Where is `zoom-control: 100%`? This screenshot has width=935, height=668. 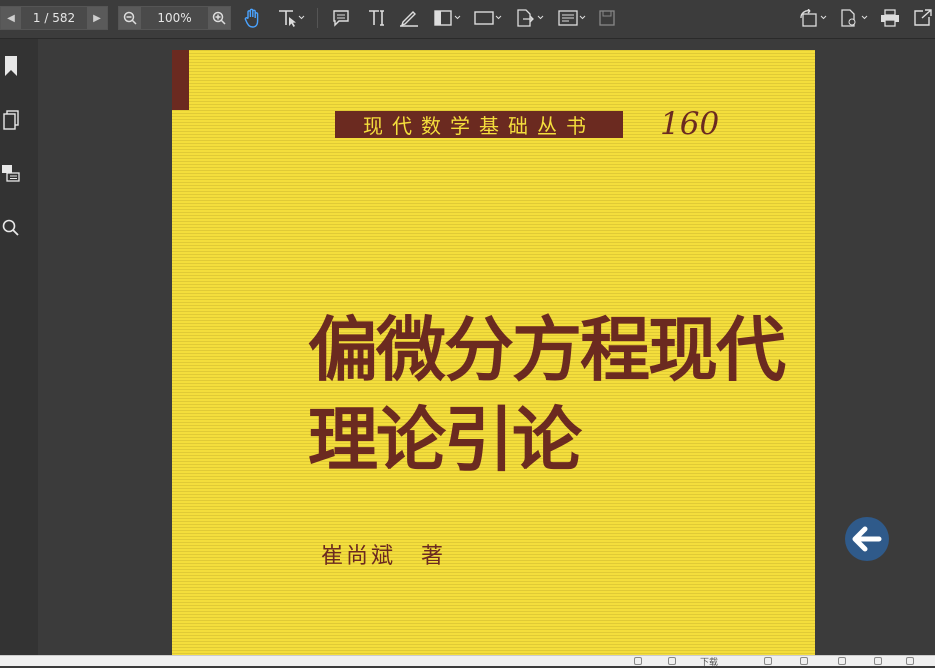 zoom-control: 100% is located at coordinates (174, 18).